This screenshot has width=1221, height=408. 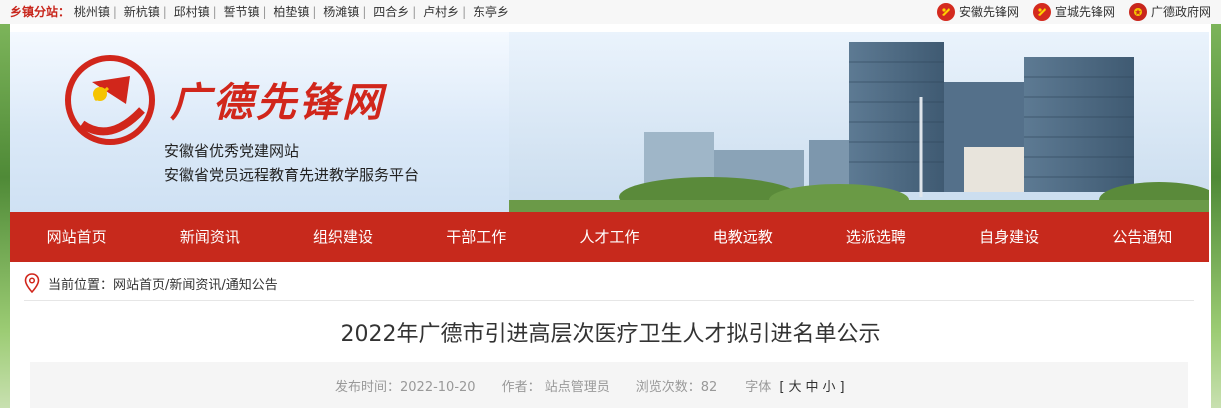 I want to click on town-link-lucun: 卢村乡, so click(x=441, y=12).